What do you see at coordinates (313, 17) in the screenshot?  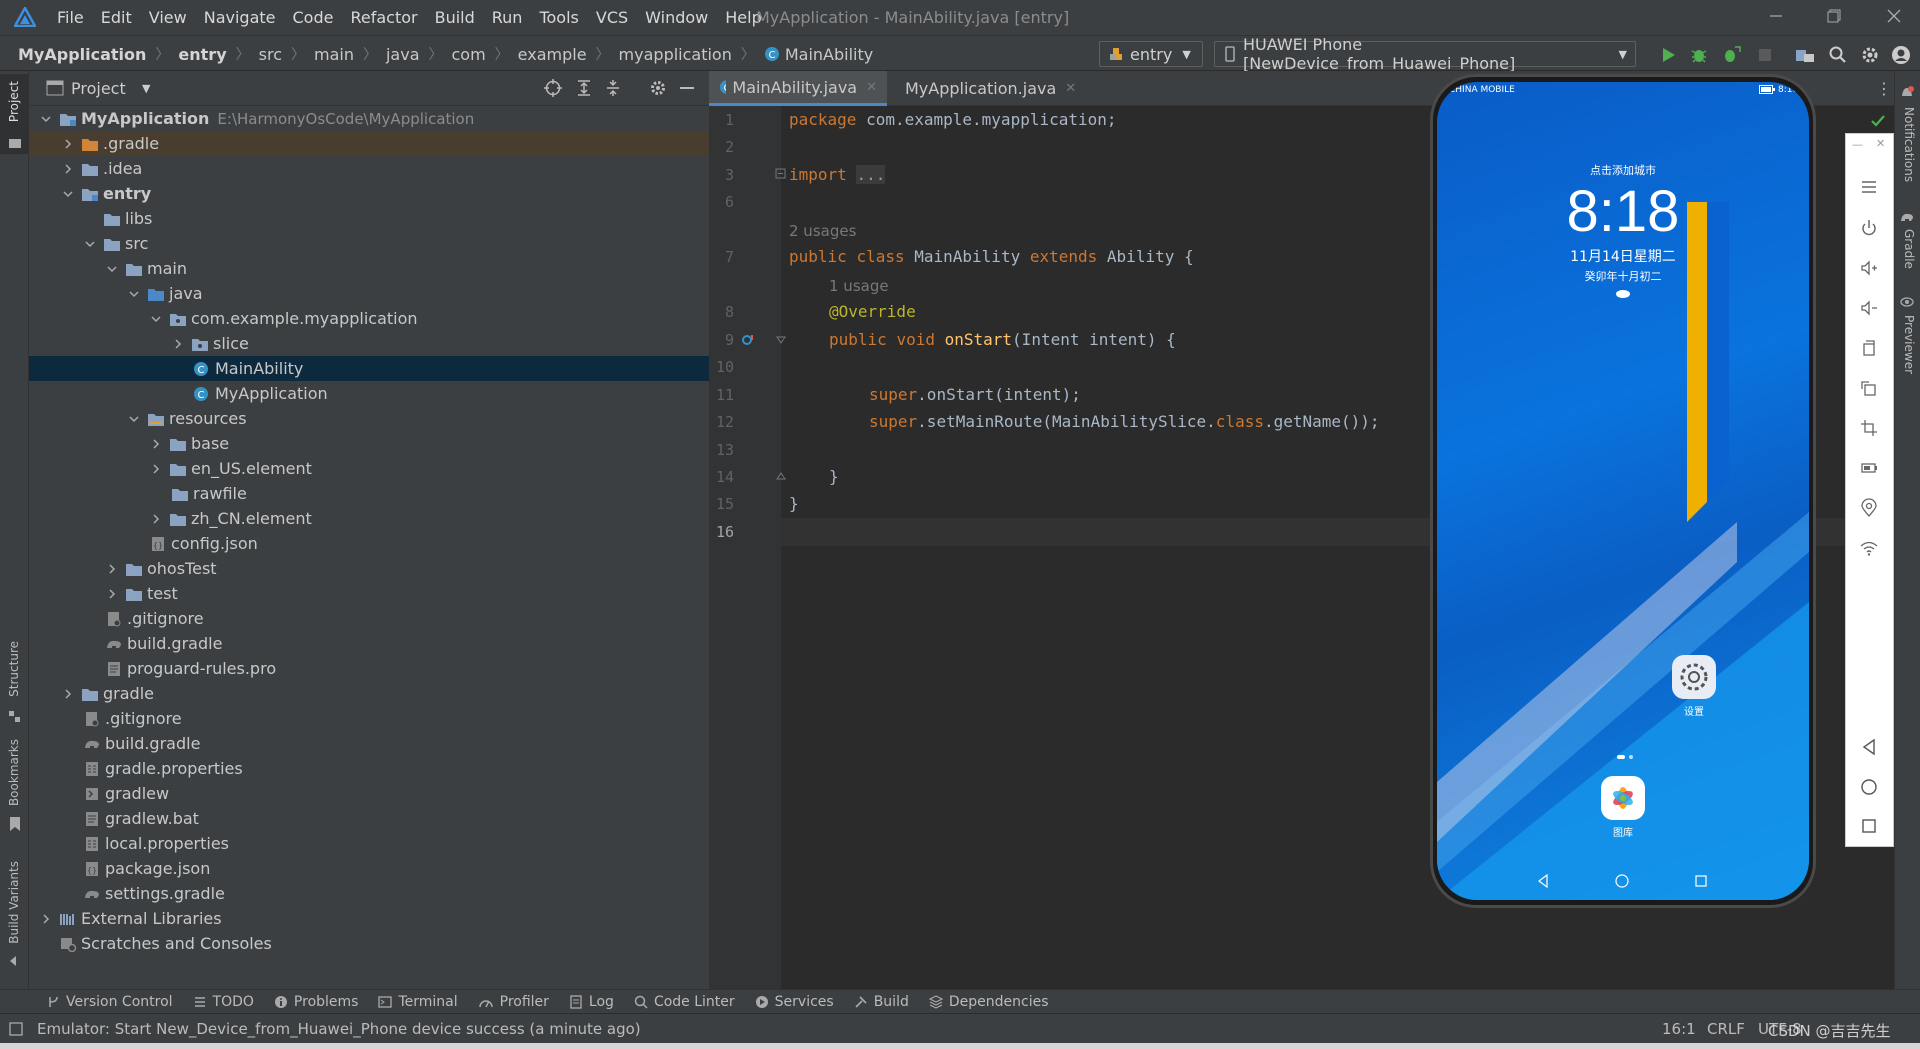 I see `menu-code: Code` at bounding box center [313, 17].